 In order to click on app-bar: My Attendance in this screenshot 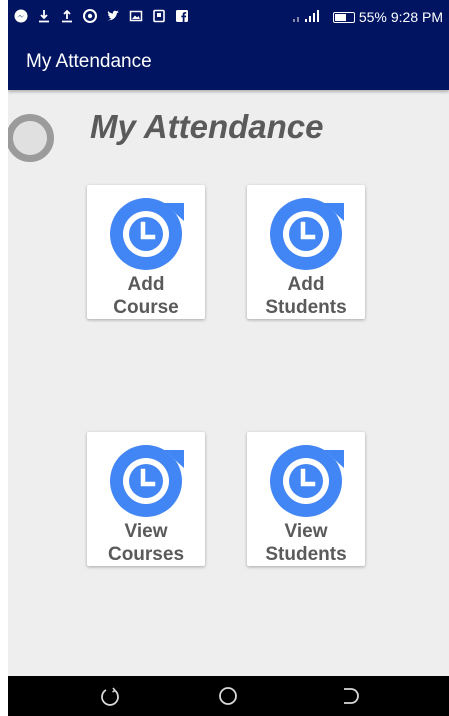, I will do `click(228, 62)`.